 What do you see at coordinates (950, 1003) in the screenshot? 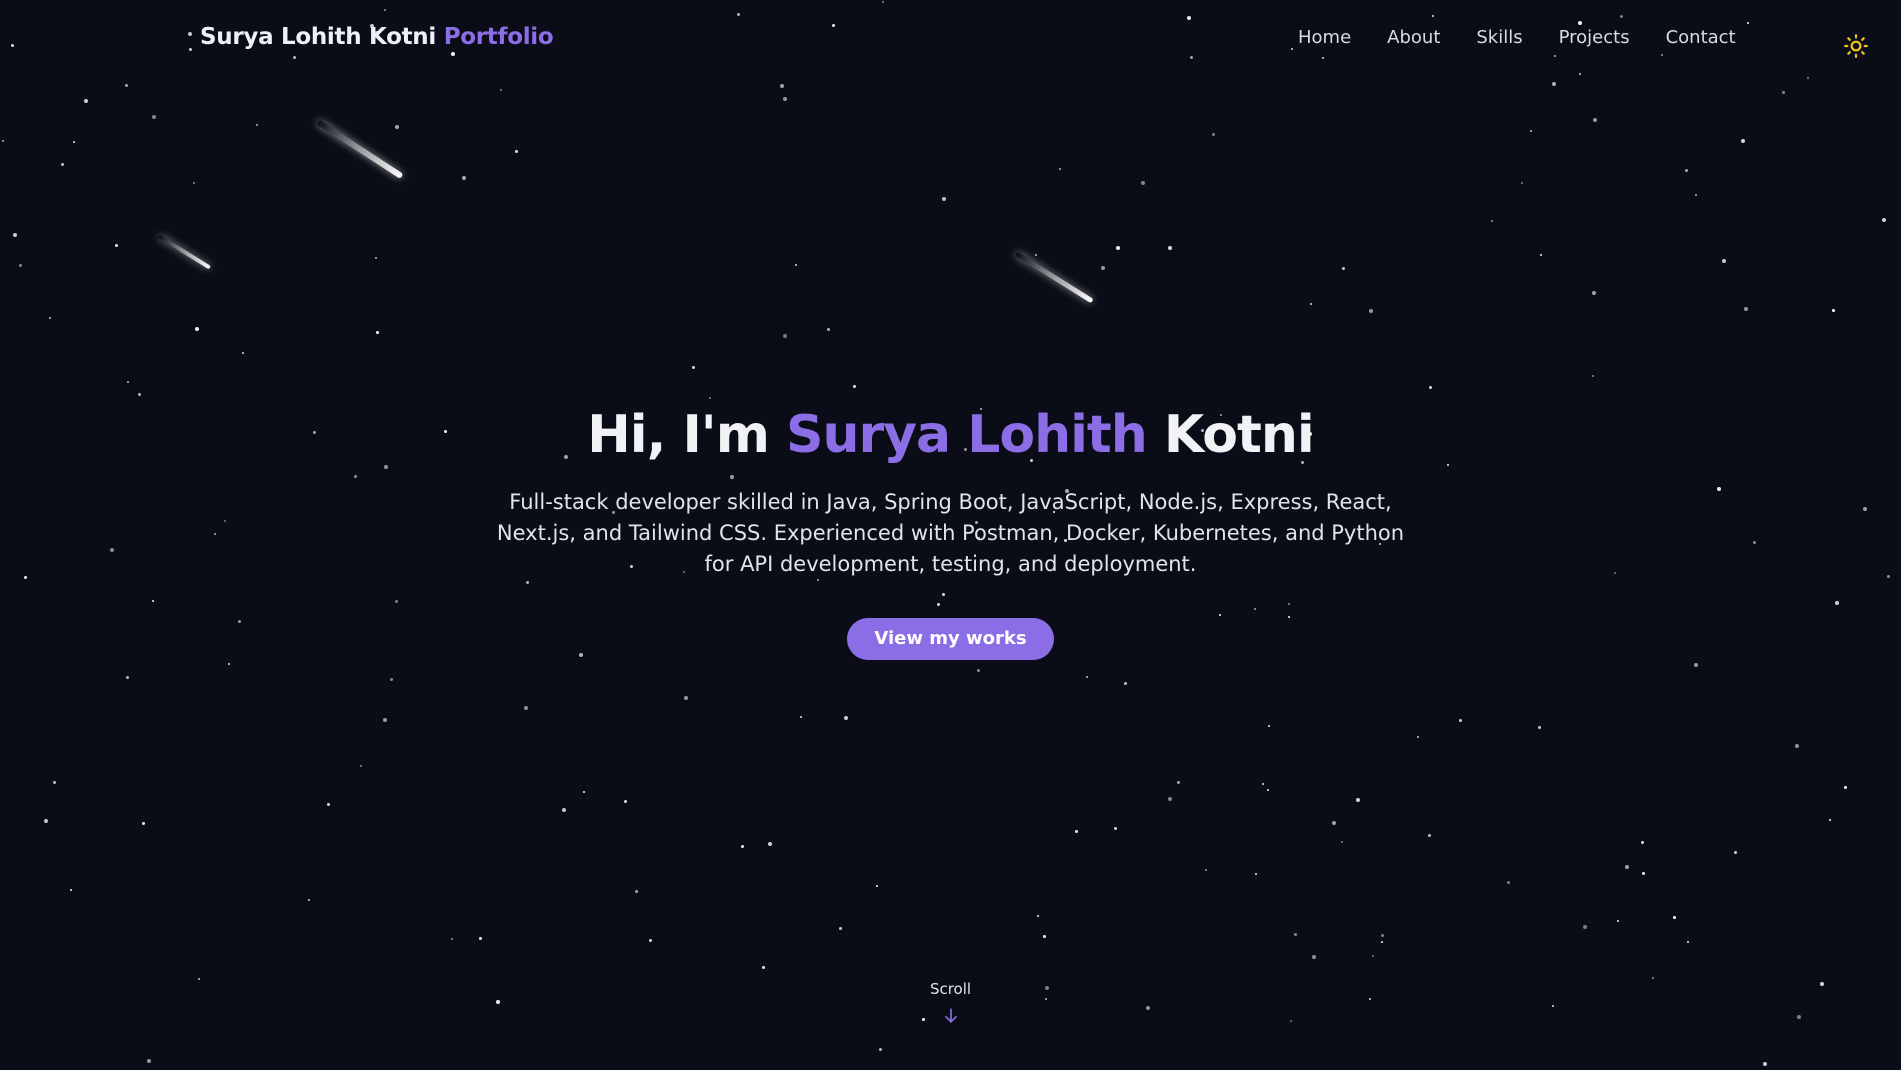
I see `scroll-indicator: Scroll` at bounding box center [950, 1003].